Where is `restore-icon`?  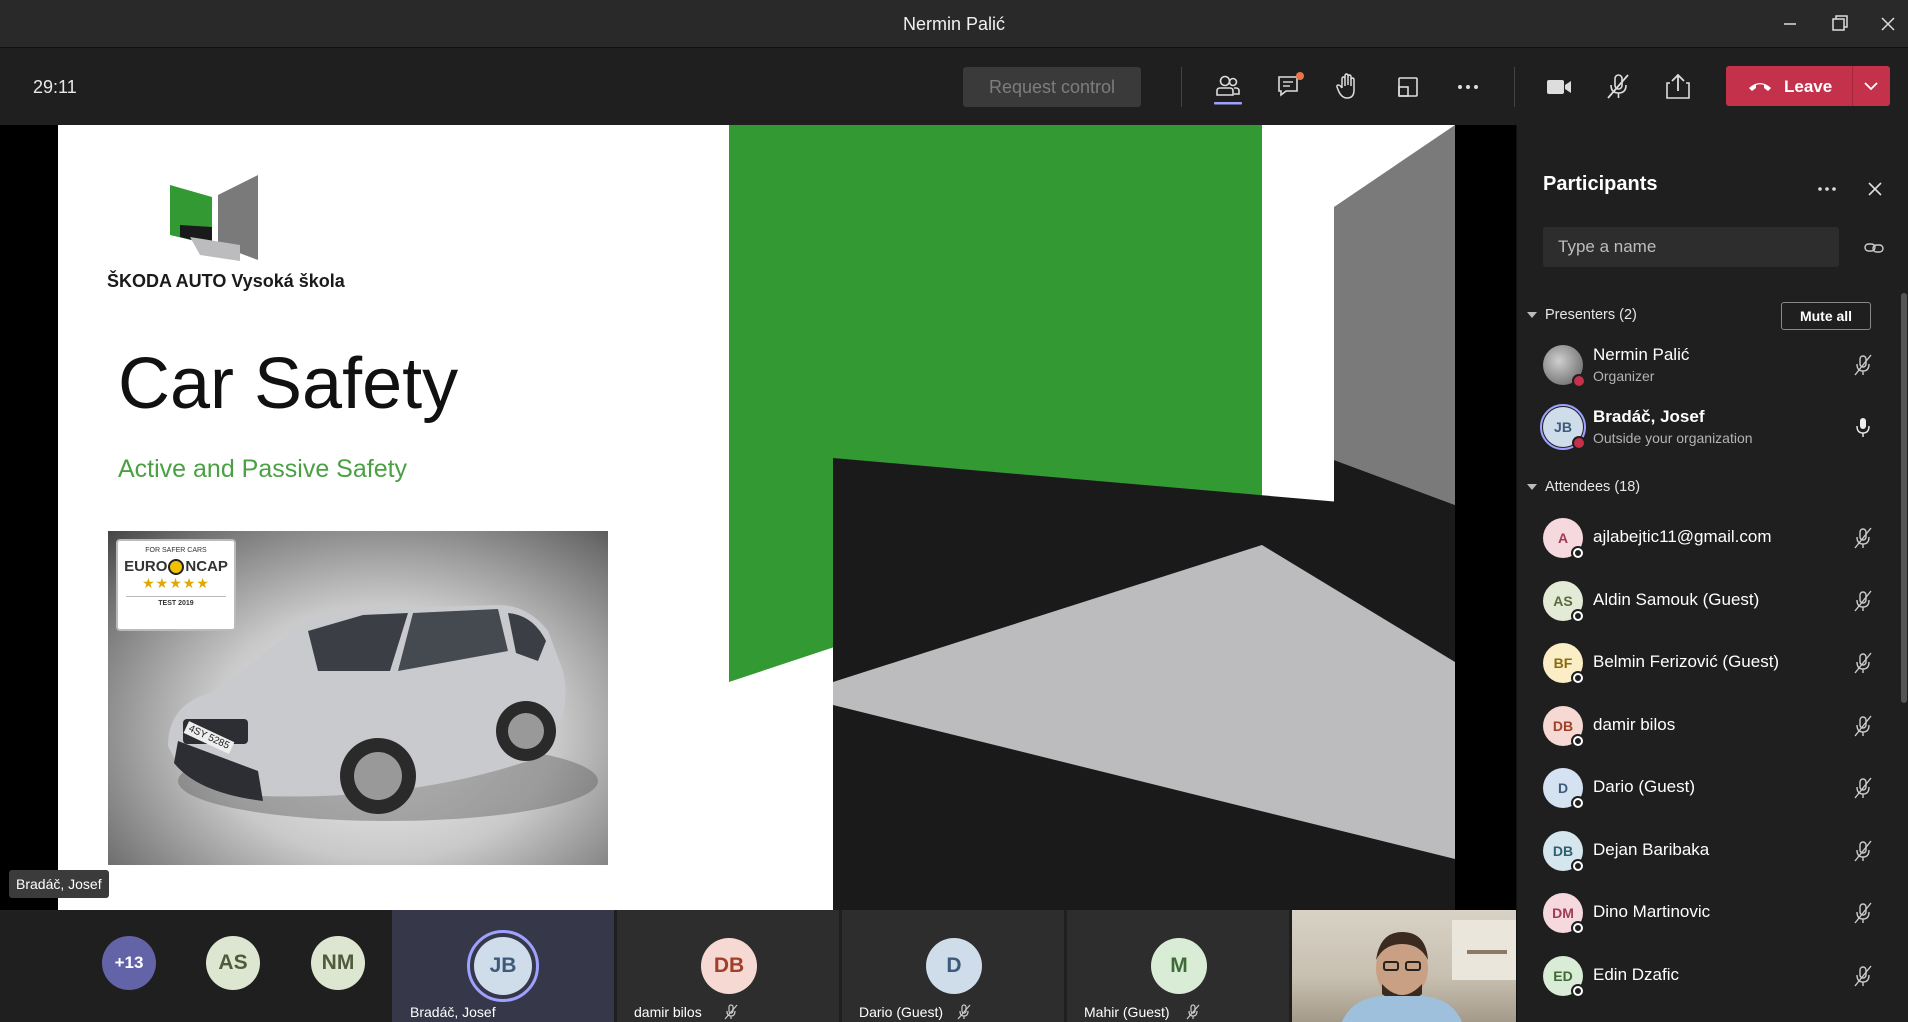 restore-icon is located at coordinates (1840, 24).